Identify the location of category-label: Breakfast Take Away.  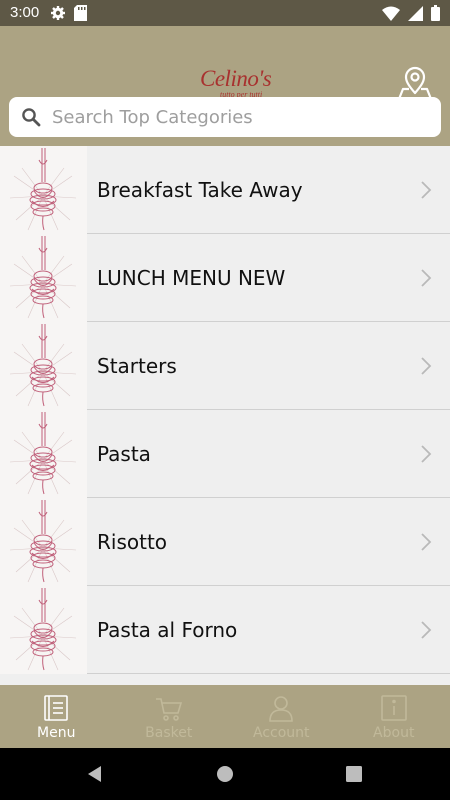
(200, 190).